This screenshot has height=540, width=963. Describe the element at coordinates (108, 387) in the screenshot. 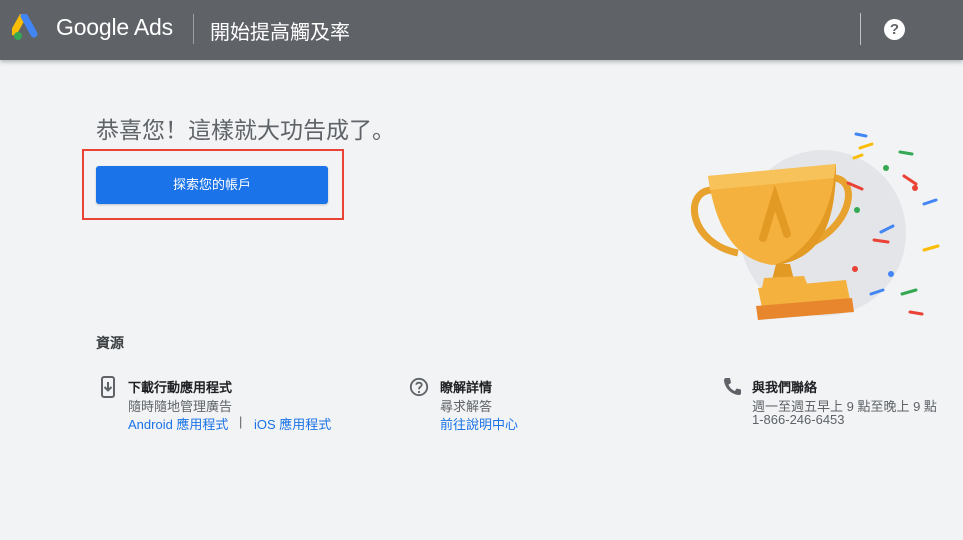

I see `mobile-download-icon` at that location.